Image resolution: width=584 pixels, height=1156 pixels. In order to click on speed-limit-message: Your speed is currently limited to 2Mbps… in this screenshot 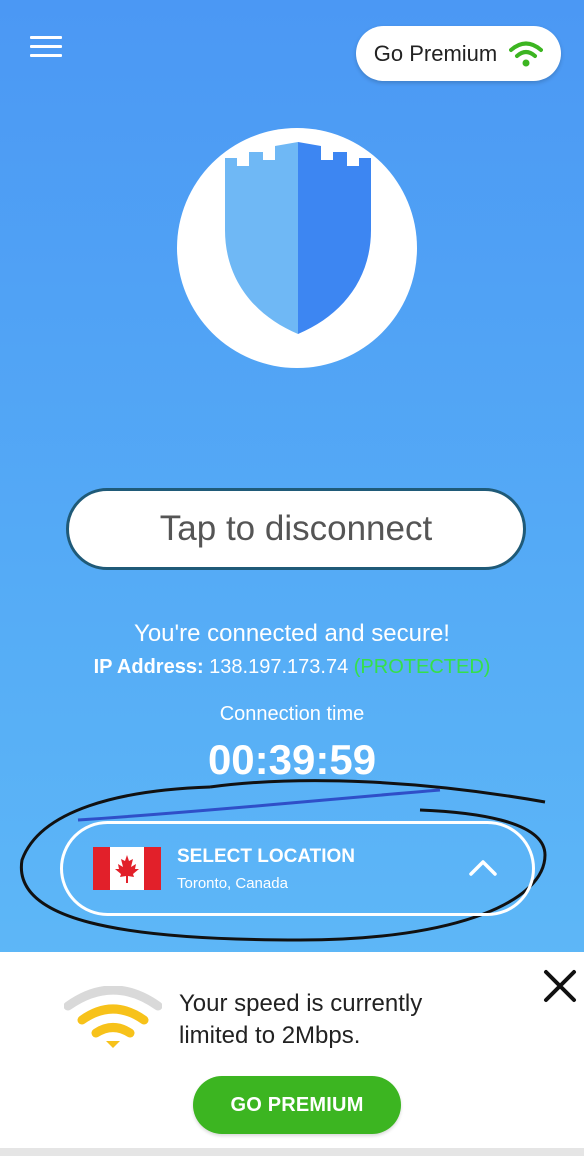, I will do `click(301, 1019)`.